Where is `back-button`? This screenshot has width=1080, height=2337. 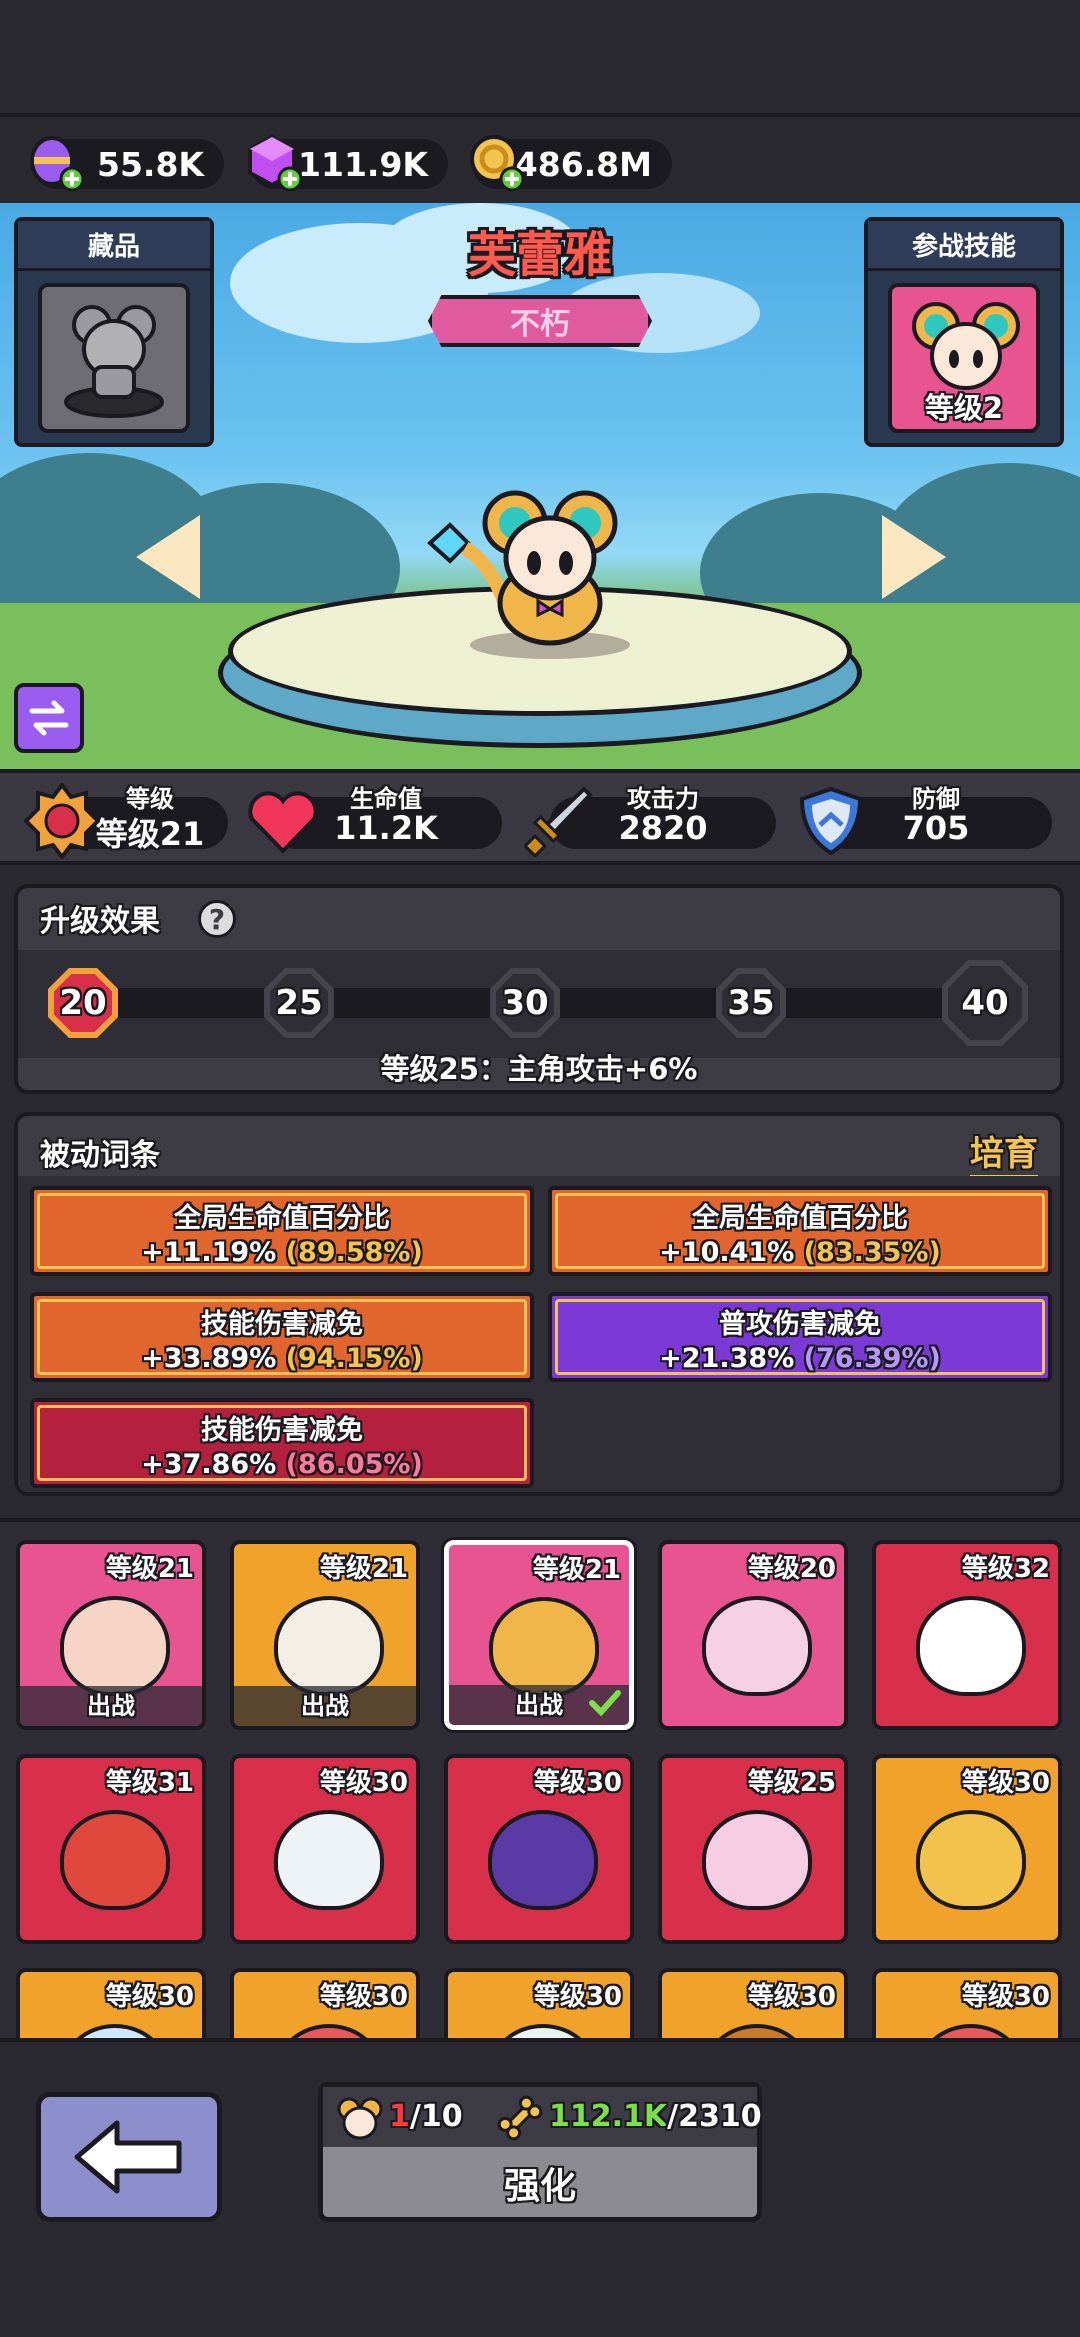
back-button is located at coordinates (129, 2157).